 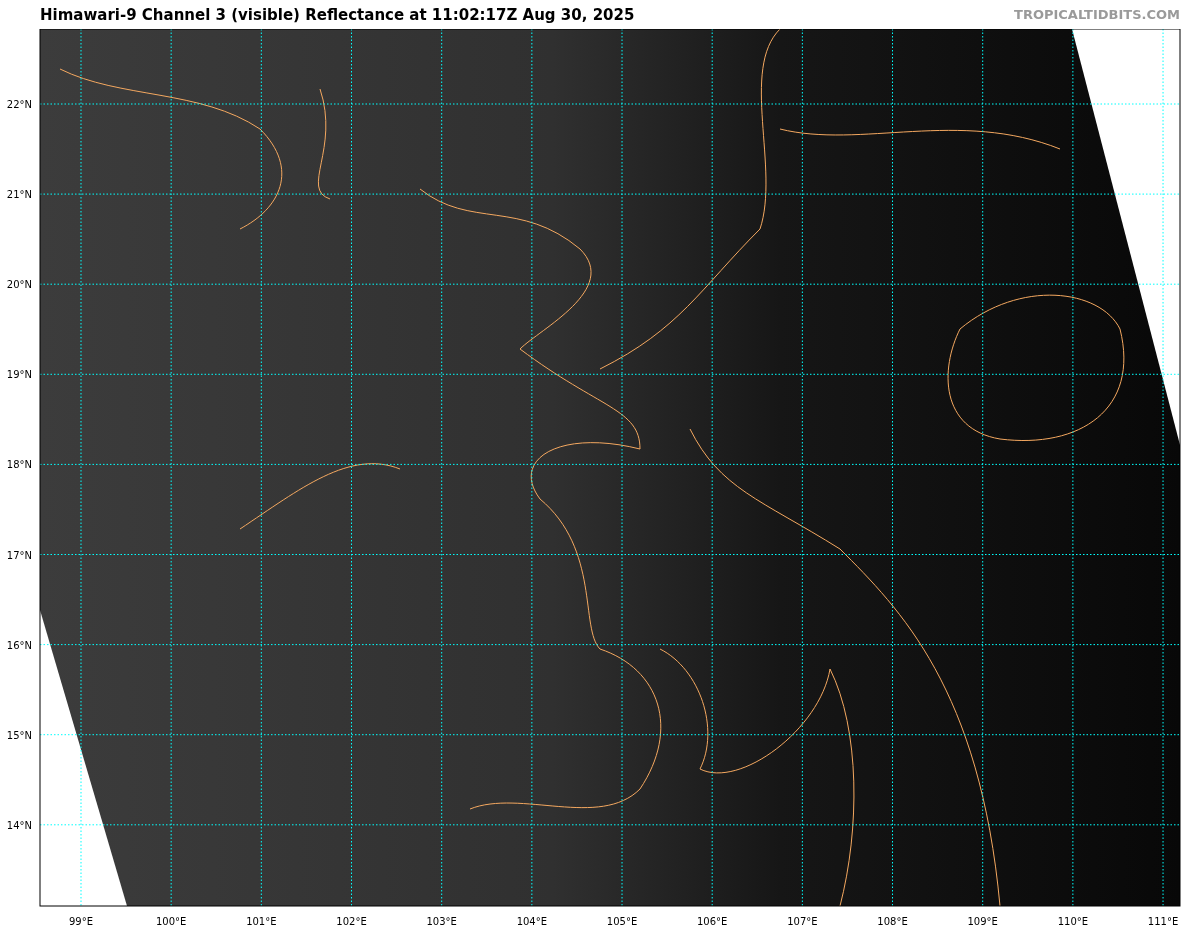 What do you see at coordinates (337, 14) in the screenshot?
I see `map-title: Himawari-9 Channel 3 (visible) Reflectance at 11:02:17Z Aug 30, 2025` at bounding box center [337, 14].